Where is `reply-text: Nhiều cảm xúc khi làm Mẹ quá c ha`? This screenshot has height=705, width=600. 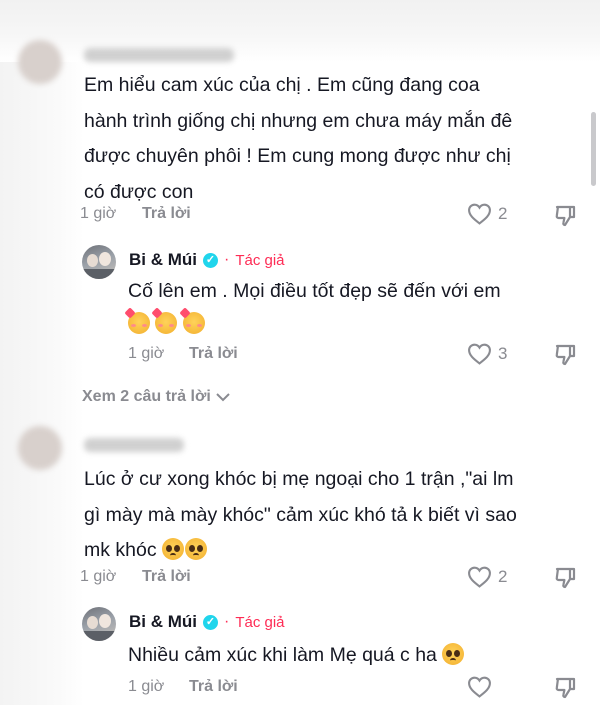
reply-text: Nhiều cảm xúc khi làm Mẹ quá c ha is located at coordinates (296, 655).